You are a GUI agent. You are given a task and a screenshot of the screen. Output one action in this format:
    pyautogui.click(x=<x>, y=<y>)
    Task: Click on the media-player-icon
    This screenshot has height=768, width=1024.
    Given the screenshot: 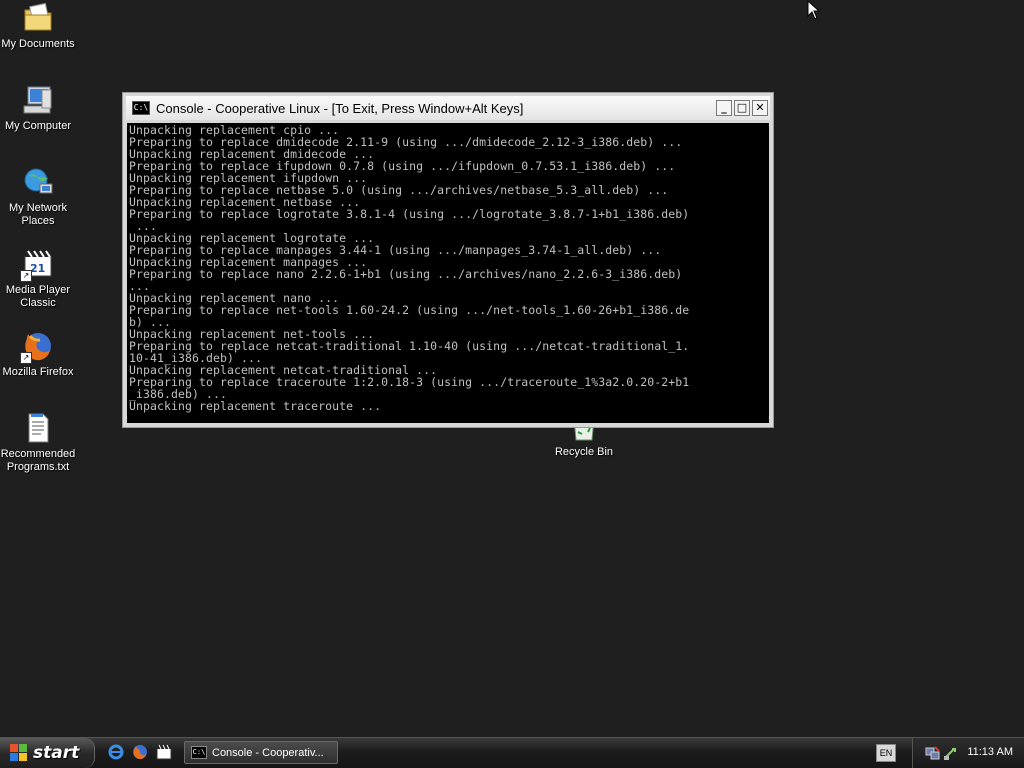 What is the action you would take?
    pyautogui.click(x=164, y=752)
    